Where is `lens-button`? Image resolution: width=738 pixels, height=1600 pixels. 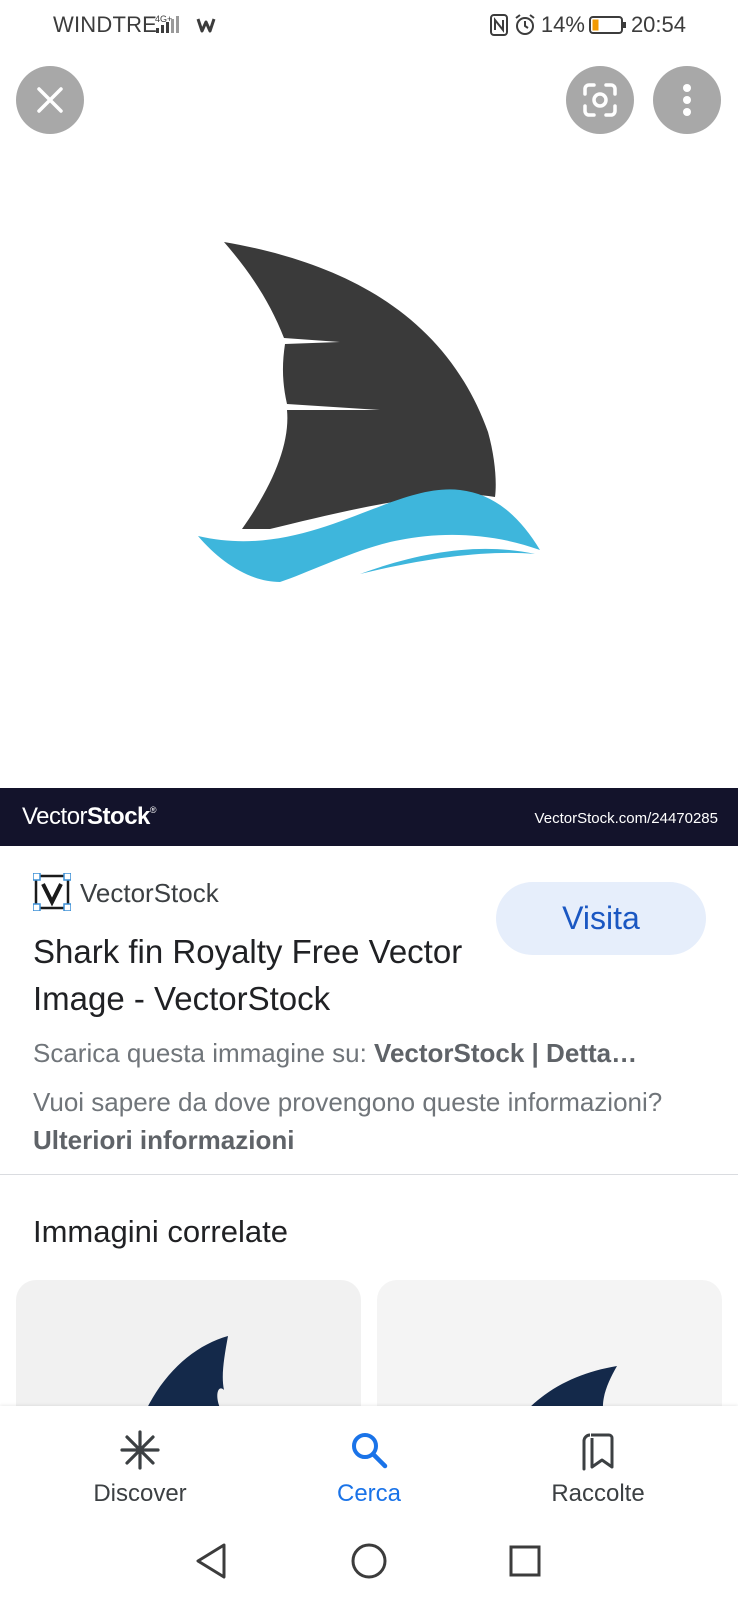
lens-button is located at coordinates (600, 100).